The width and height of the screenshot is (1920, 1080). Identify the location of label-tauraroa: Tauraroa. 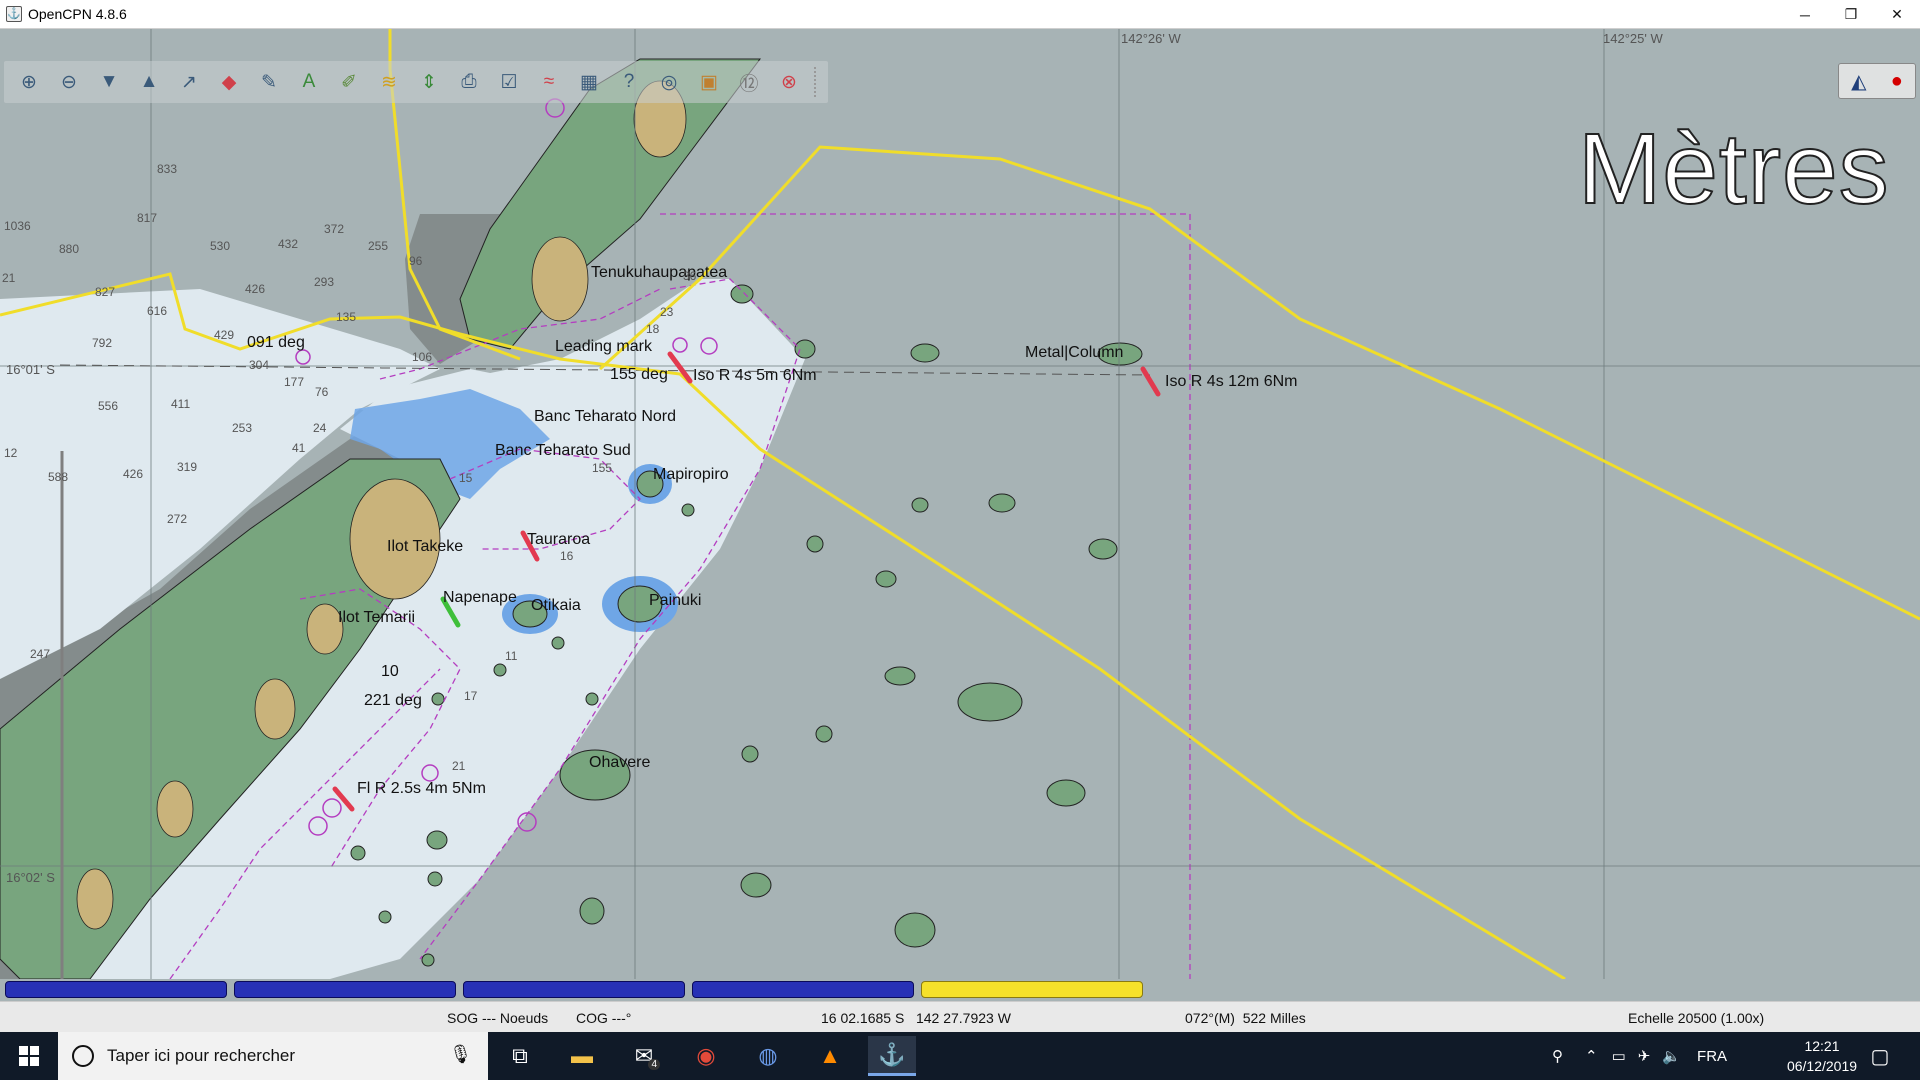
(559, 539).